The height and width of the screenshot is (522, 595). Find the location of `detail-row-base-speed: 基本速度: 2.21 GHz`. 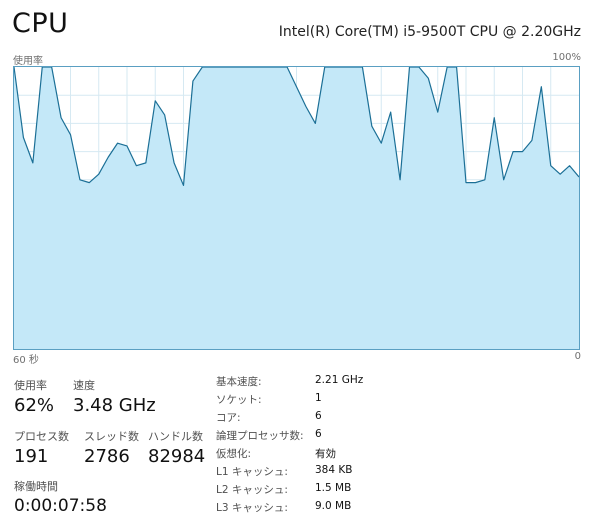

detail-row-base-speed: 基本速度: 2.21 GHz is located at coordinates (316, 383).